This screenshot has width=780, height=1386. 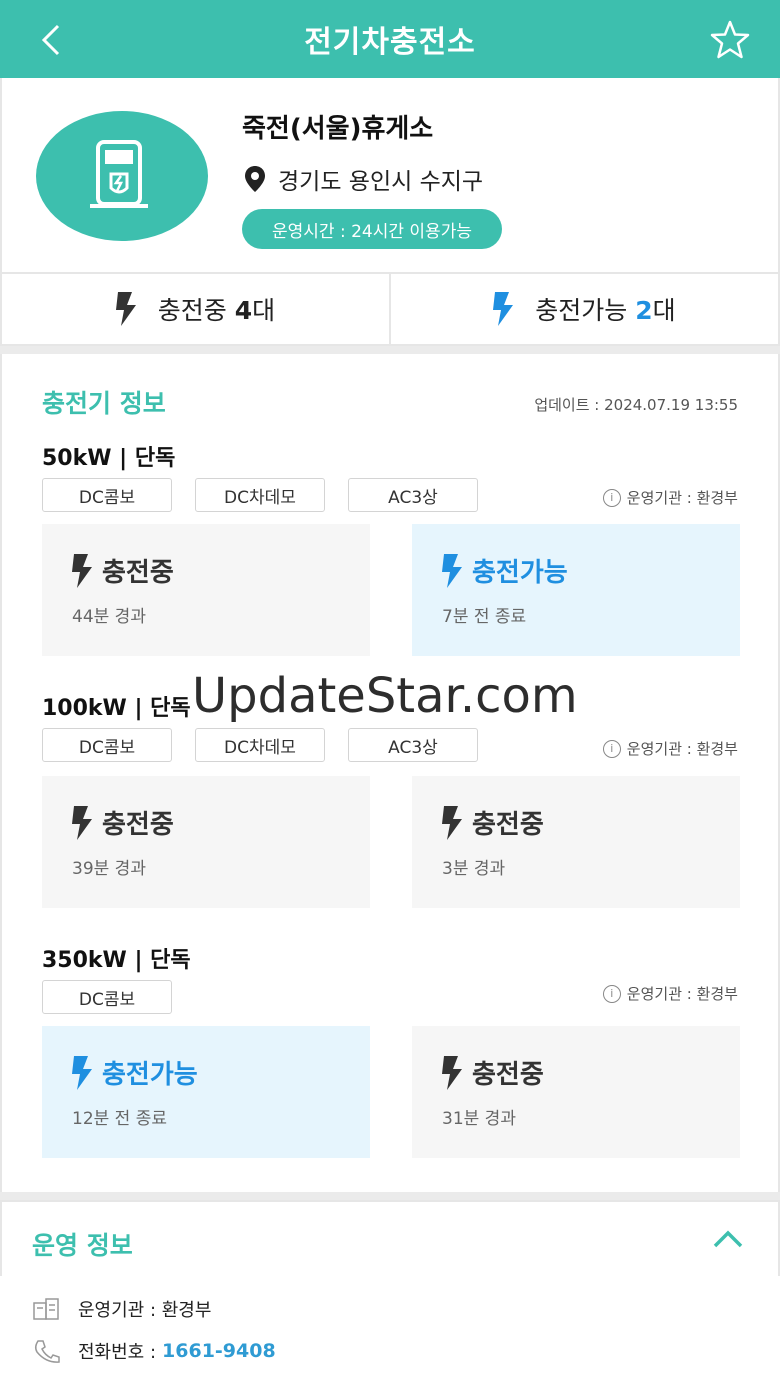 What do you see at coordinates (255, 179) in the screenshot?
I see `location-pin-icon` at bounding box center [255, 179].